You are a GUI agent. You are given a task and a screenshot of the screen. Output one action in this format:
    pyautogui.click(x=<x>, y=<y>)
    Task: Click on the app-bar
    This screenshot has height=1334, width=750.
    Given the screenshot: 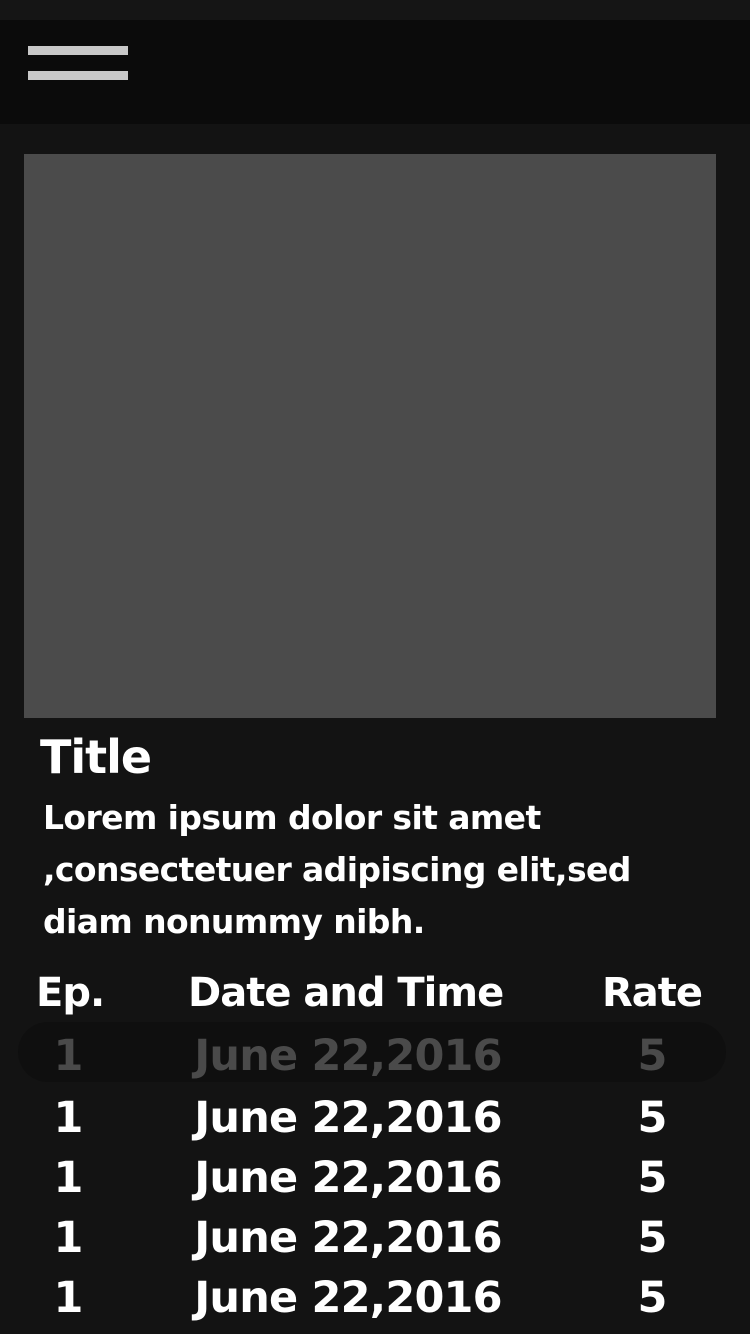 What is the action you would take?
    pyautogui.click(x=375, y=72)
    